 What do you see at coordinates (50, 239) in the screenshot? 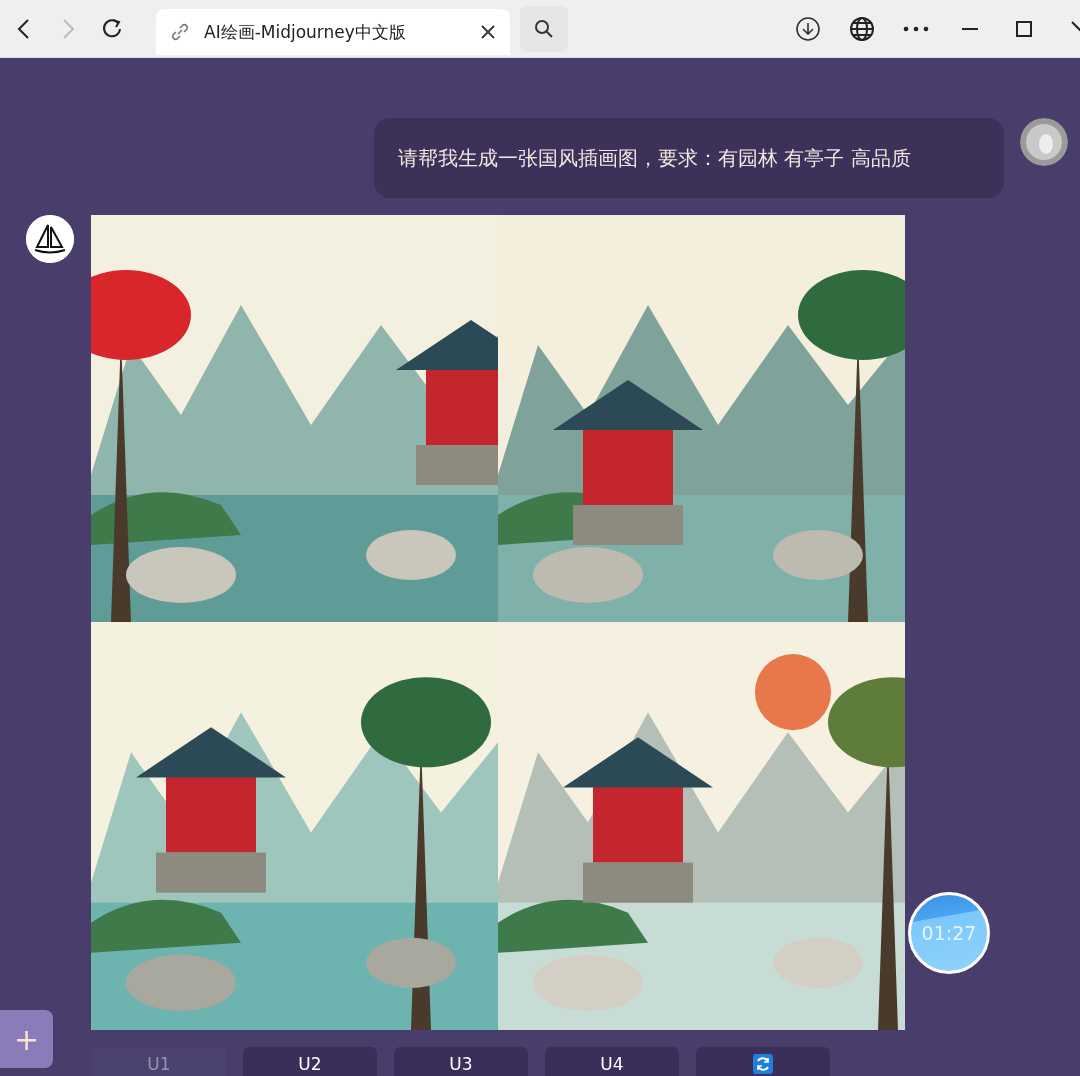
I see `sailboat-avatar` at bounding box center [50, 239].